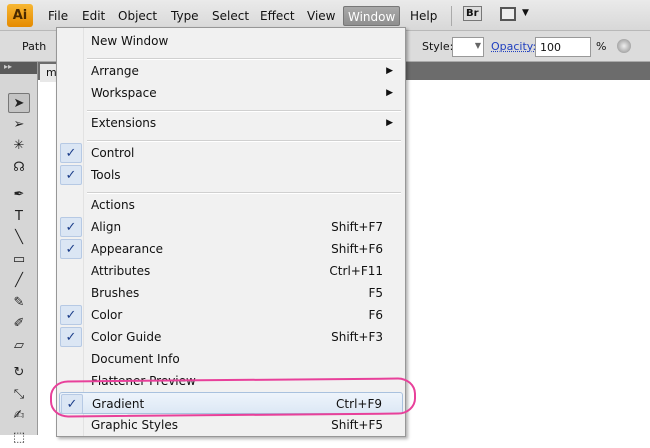  I want to click on menu-item-label: Tools, so click(106, 175).